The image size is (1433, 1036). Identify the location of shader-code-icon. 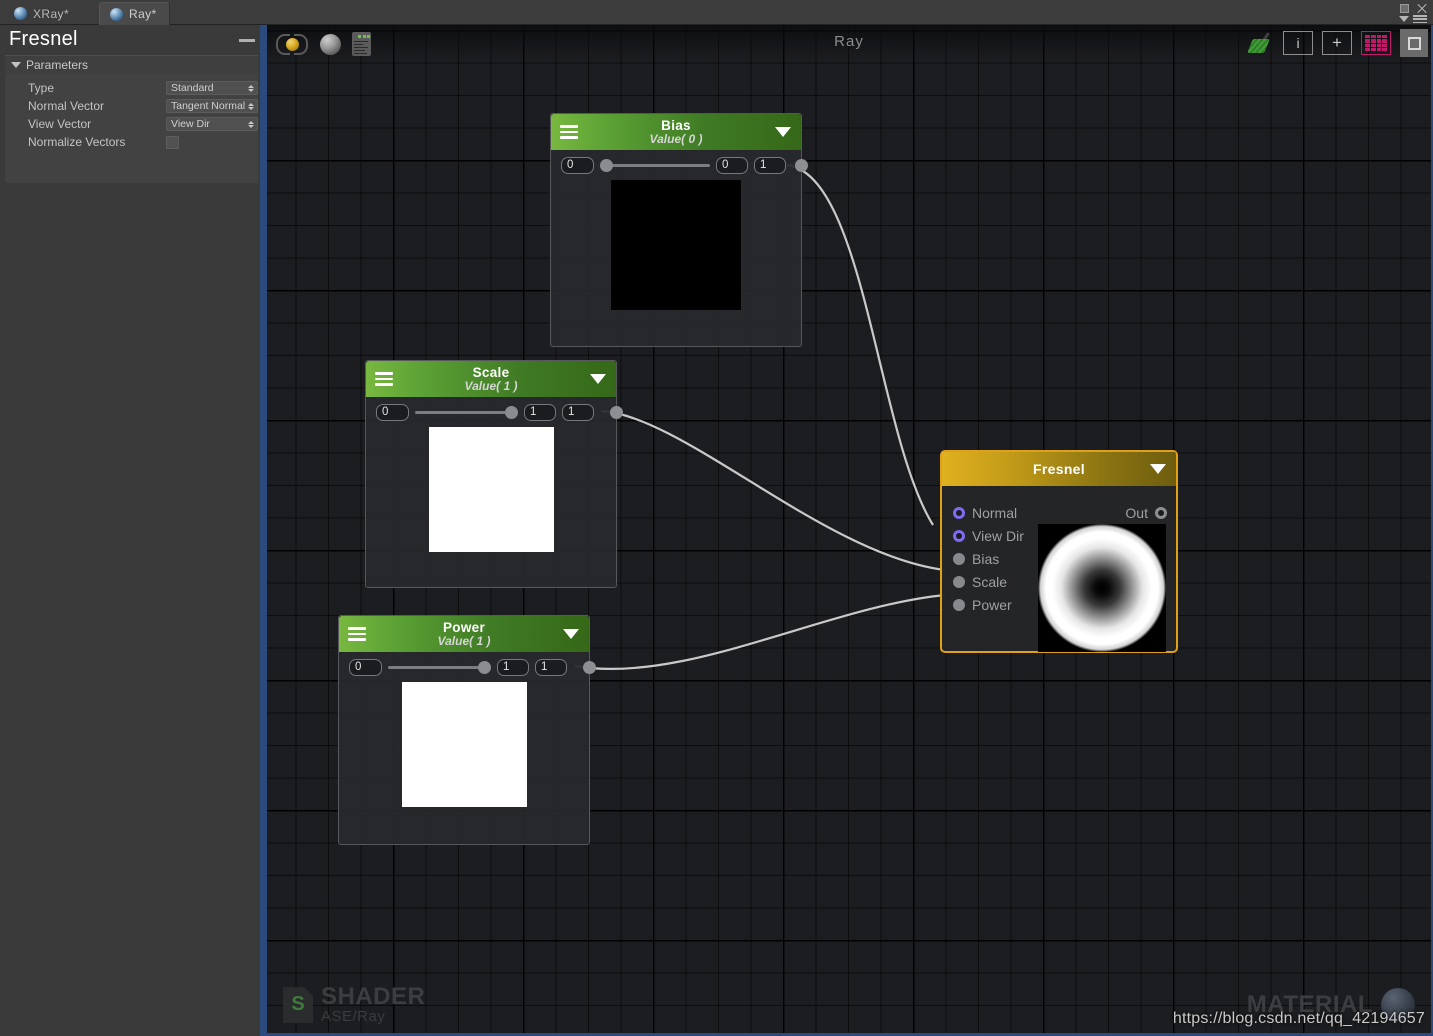
(361, 44).